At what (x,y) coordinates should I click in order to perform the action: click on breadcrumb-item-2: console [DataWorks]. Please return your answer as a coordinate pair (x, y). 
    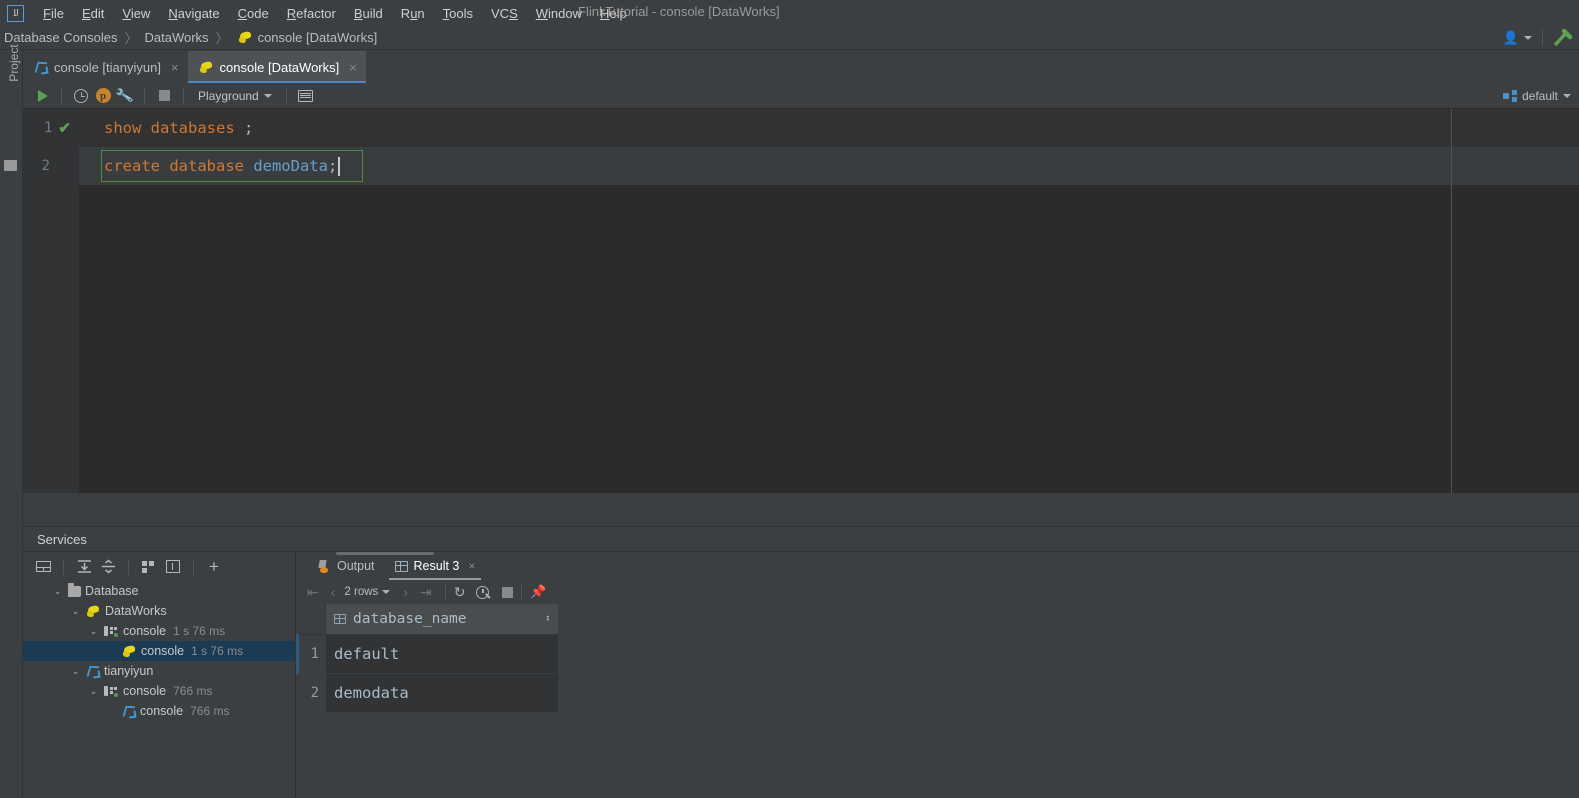
    Looking at the image, I should click on (318, 37).